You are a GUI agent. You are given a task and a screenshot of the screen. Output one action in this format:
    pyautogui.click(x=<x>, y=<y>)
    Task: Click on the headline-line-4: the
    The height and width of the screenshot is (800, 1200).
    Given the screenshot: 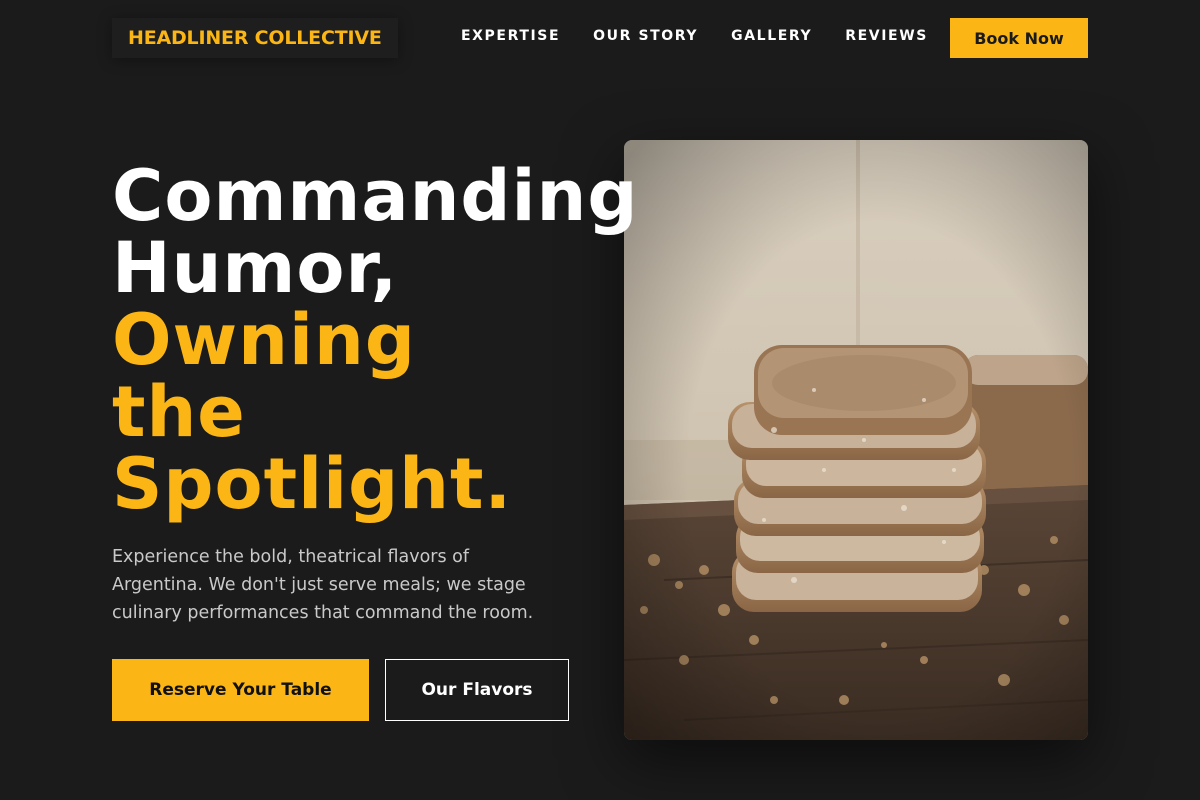 What is the action you would take?
    pyautogui.click(x=179, y=412)
    